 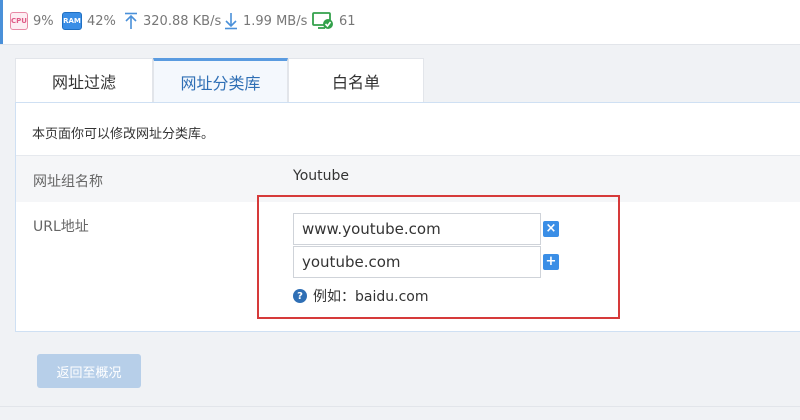 I want to click on upload-stat: 320.88 KB/s, so click(x=172, y=21).